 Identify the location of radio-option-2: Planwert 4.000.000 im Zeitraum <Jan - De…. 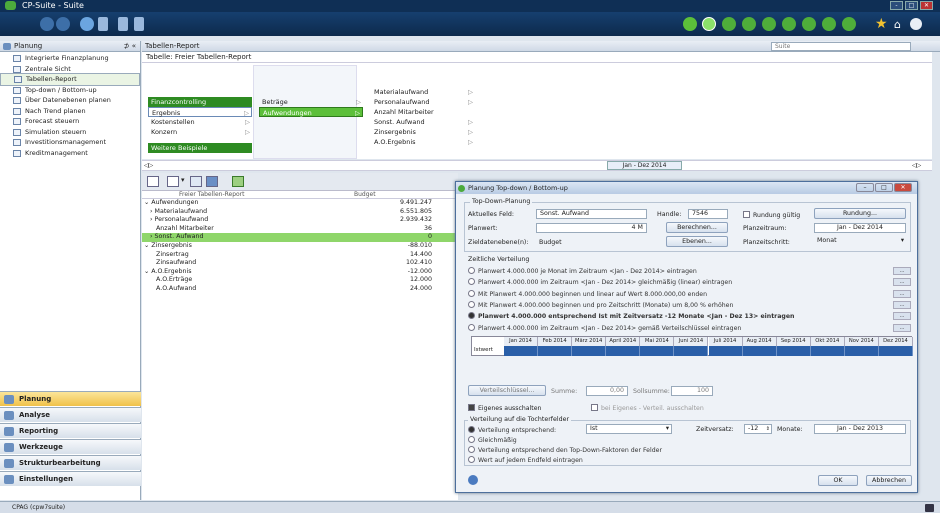
(600, 282).